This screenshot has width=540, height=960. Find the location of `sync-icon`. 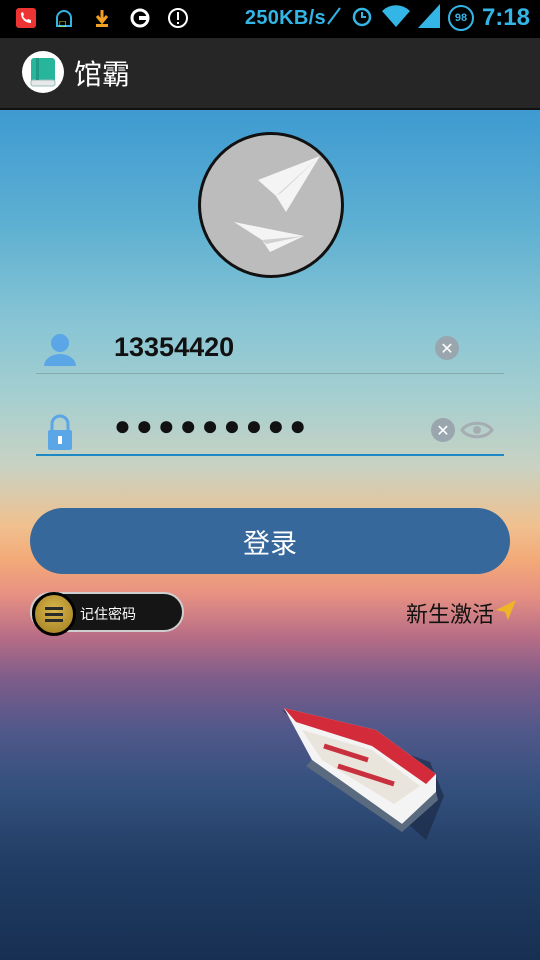

sync-icon is located at coordinates (140, 18).